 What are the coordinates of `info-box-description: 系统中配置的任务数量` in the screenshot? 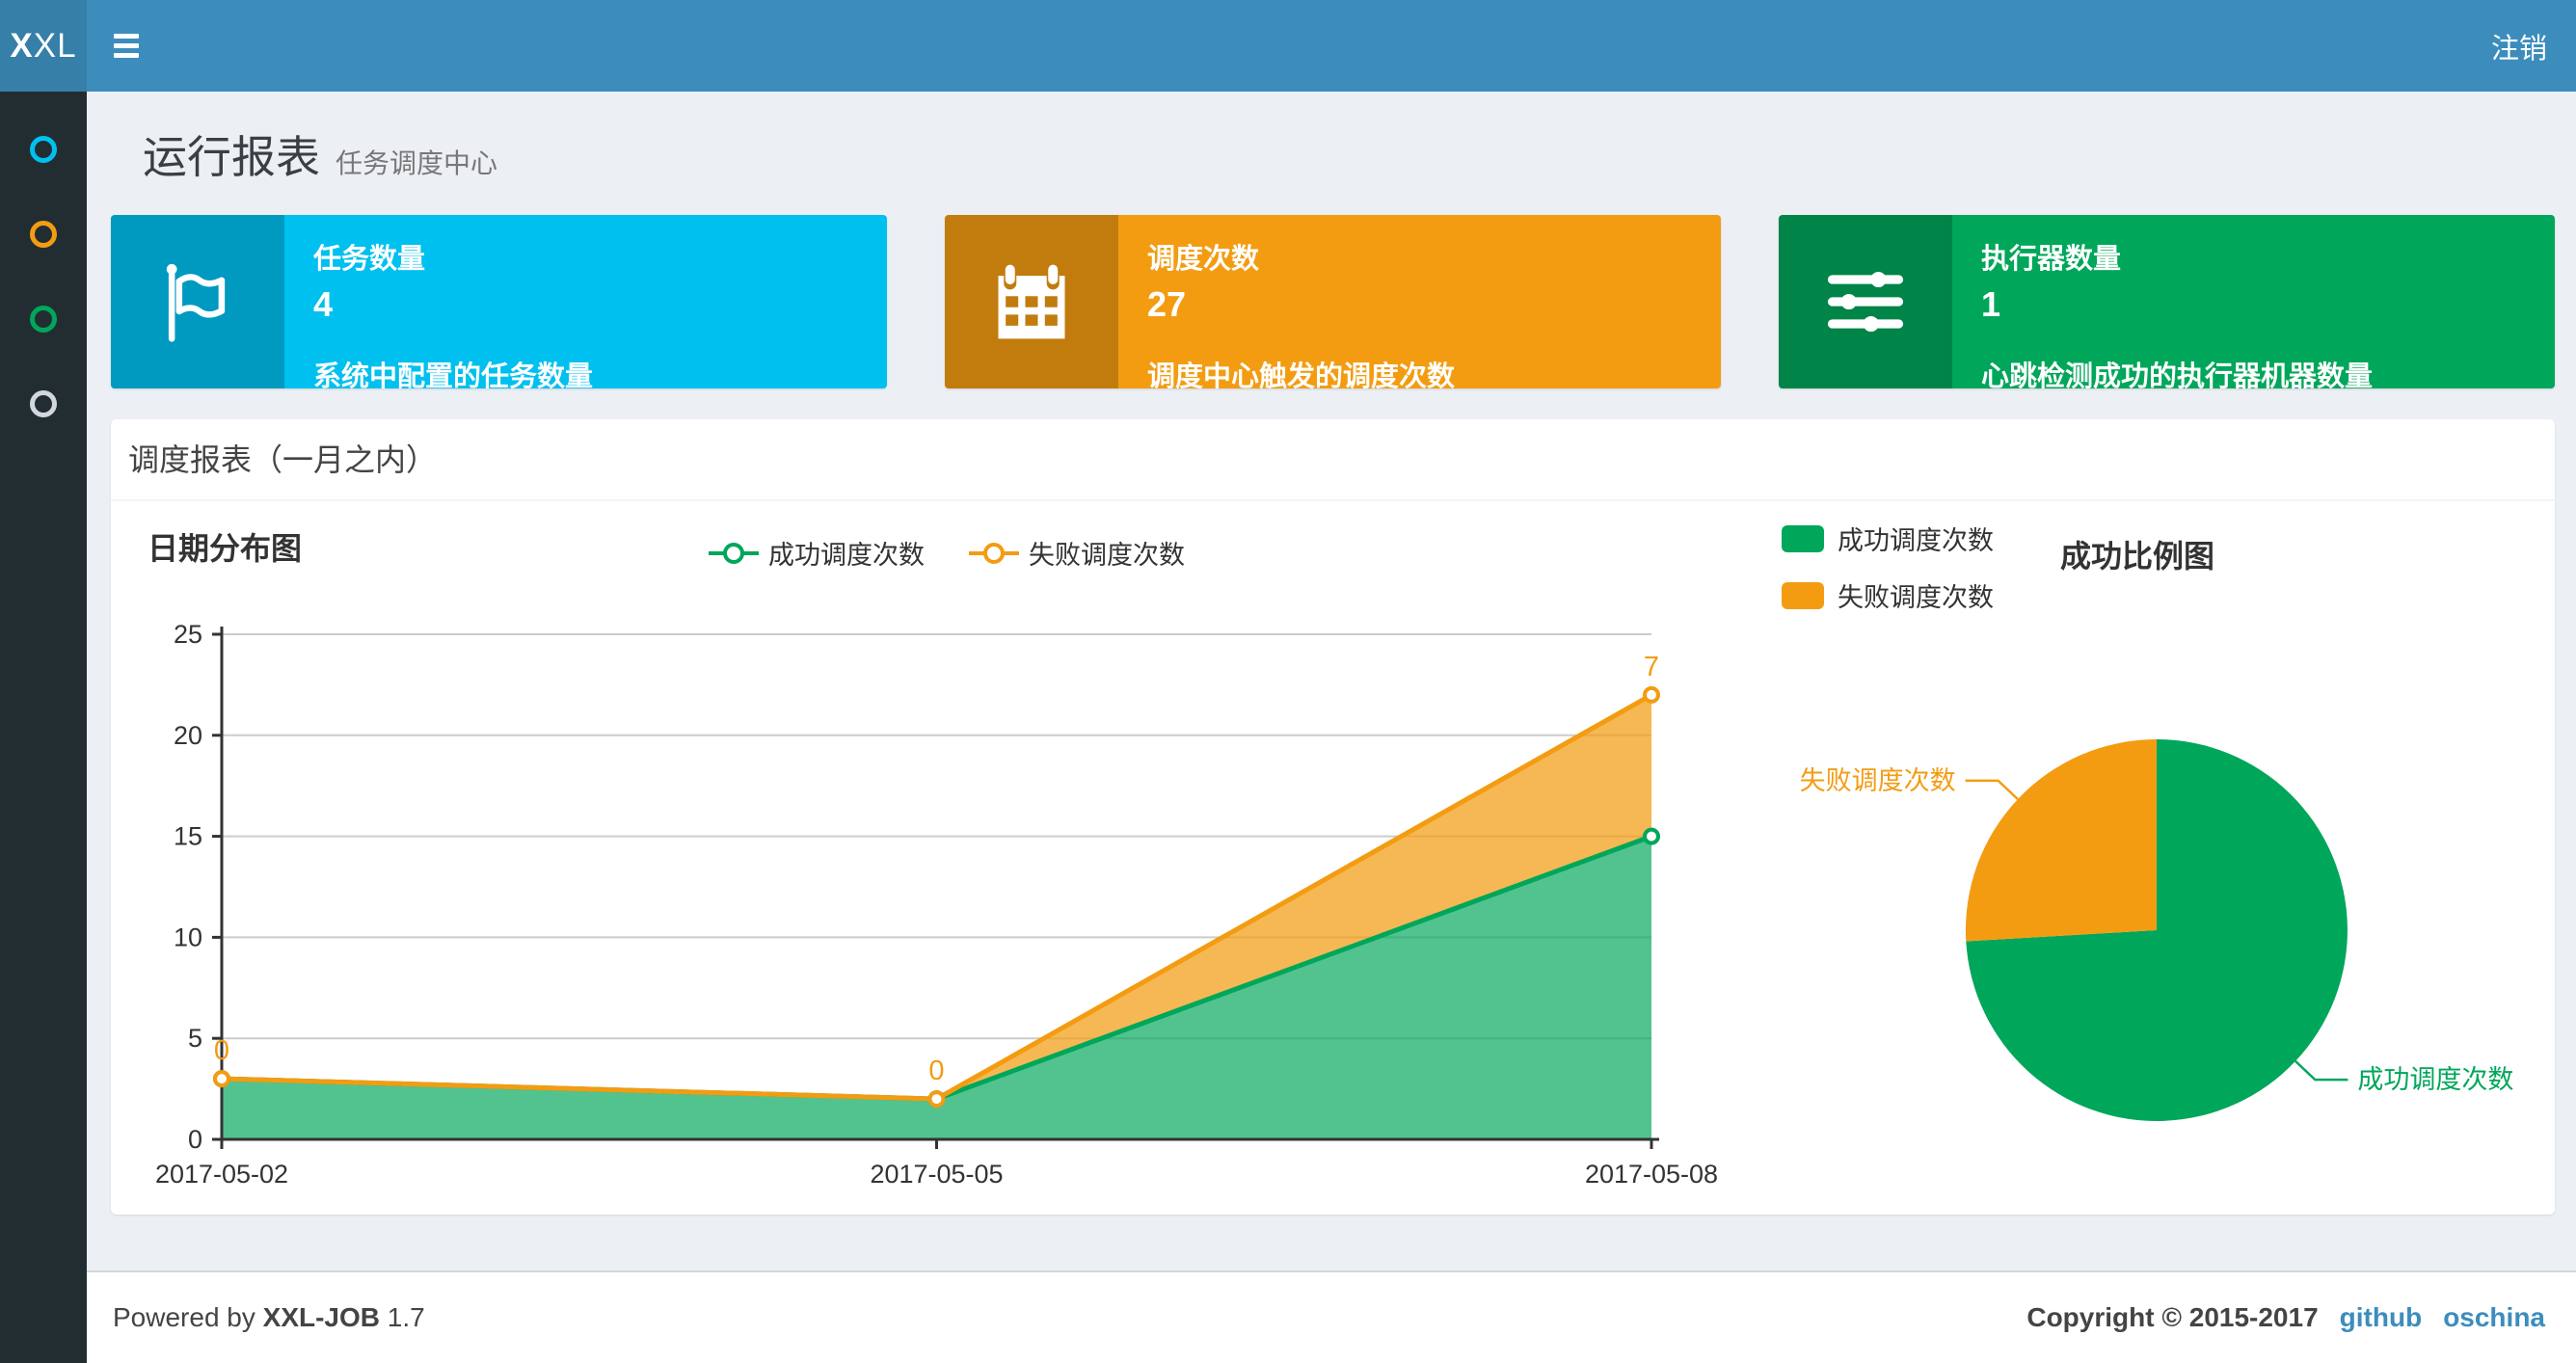 It's located at (454, 374).